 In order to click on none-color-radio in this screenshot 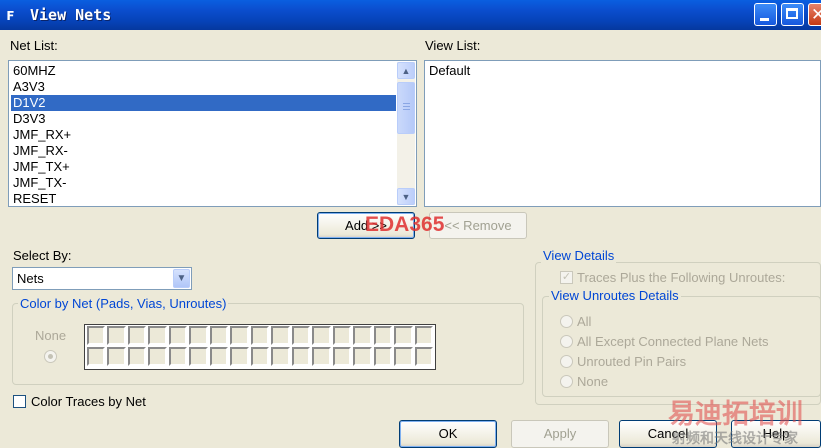, I will do `click(50, 356)`.